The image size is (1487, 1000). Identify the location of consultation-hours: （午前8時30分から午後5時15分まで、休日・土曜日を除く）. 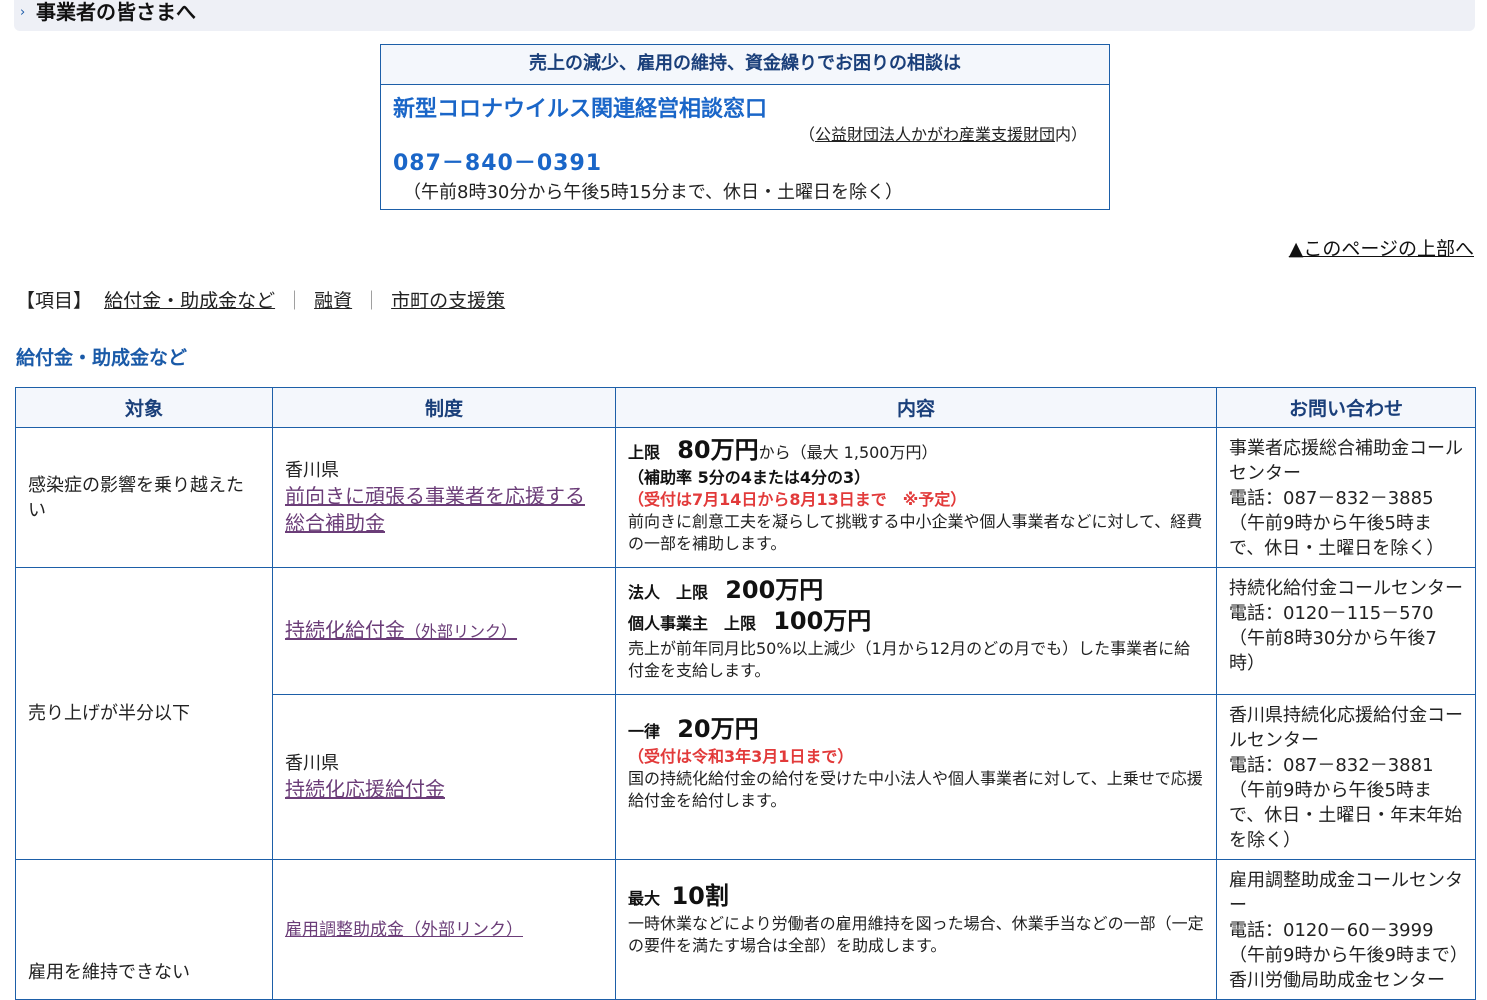
(653, 192).